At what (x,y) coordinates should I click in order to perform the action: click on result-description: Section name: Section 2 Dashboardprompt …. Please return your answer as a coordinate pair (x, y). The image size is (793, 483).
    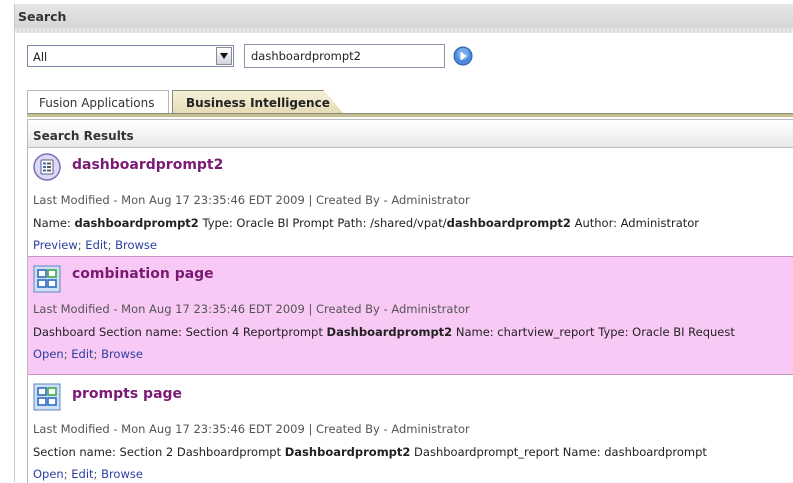
    Looking at the image, I should click on (370, 452).